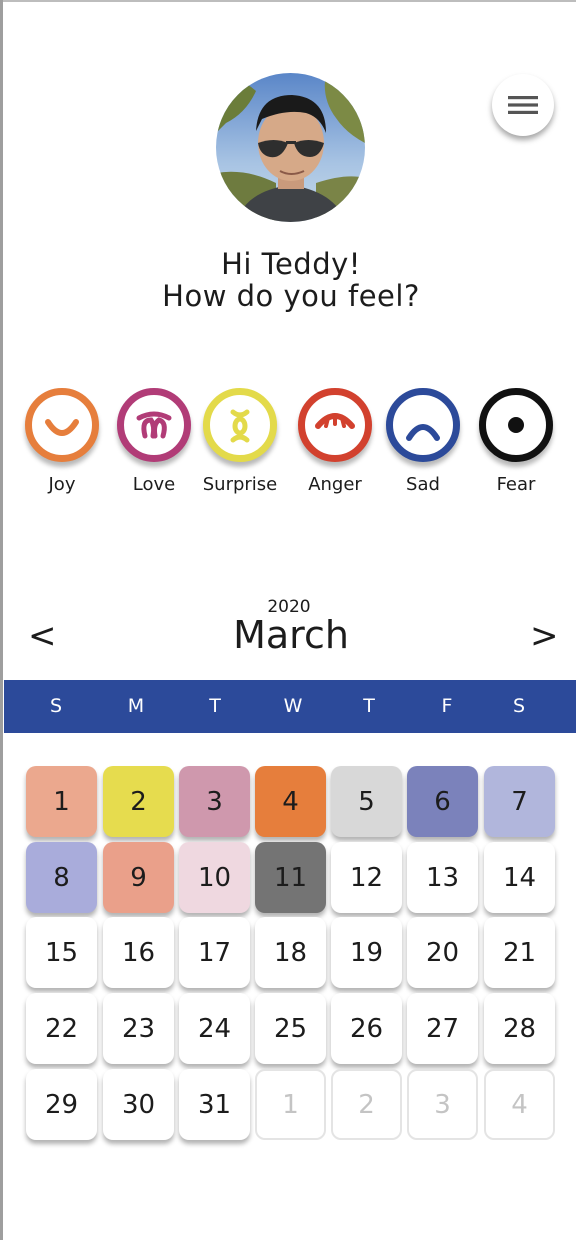 The image size is (576, 1240). I want to click on calendar-day: 7, so click(519, 801).